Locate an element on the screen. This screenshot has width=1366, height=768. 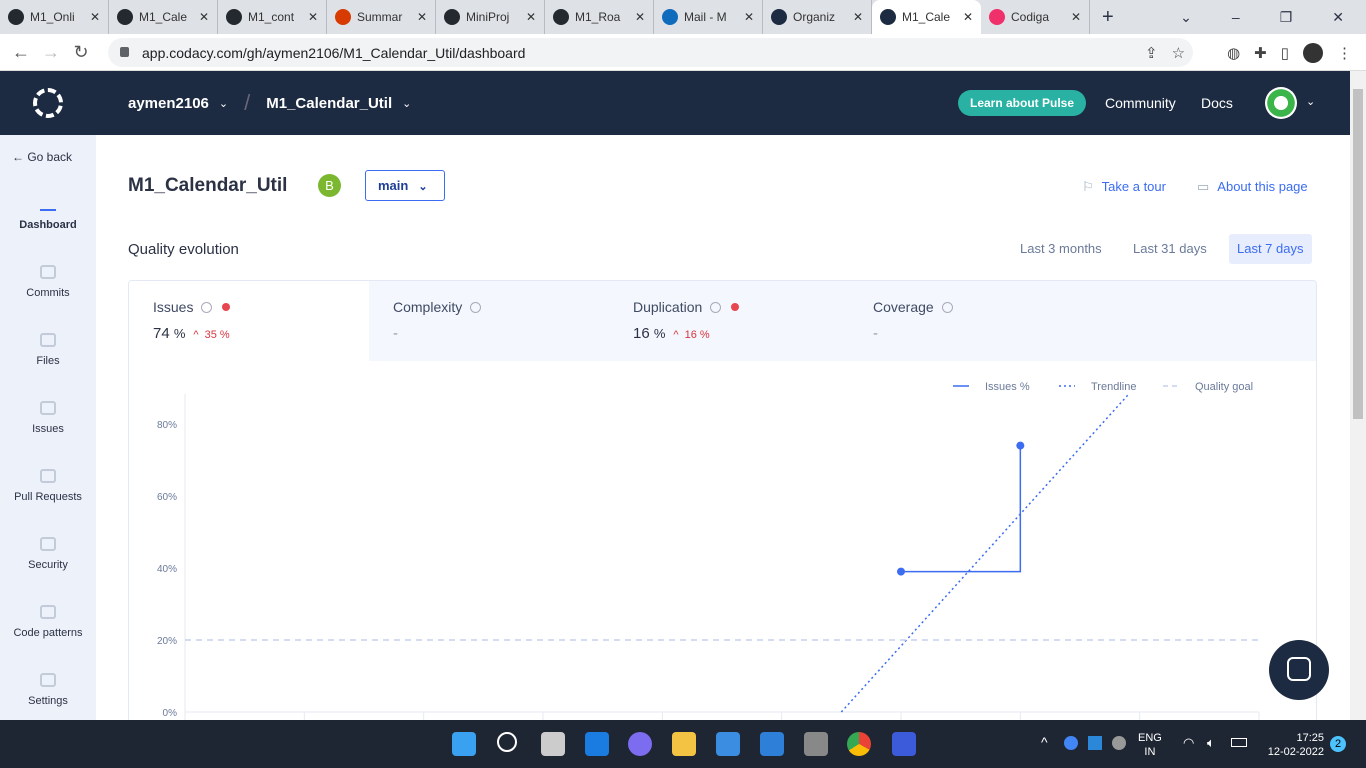
calculator-icon is located at coordinates (816, 744).